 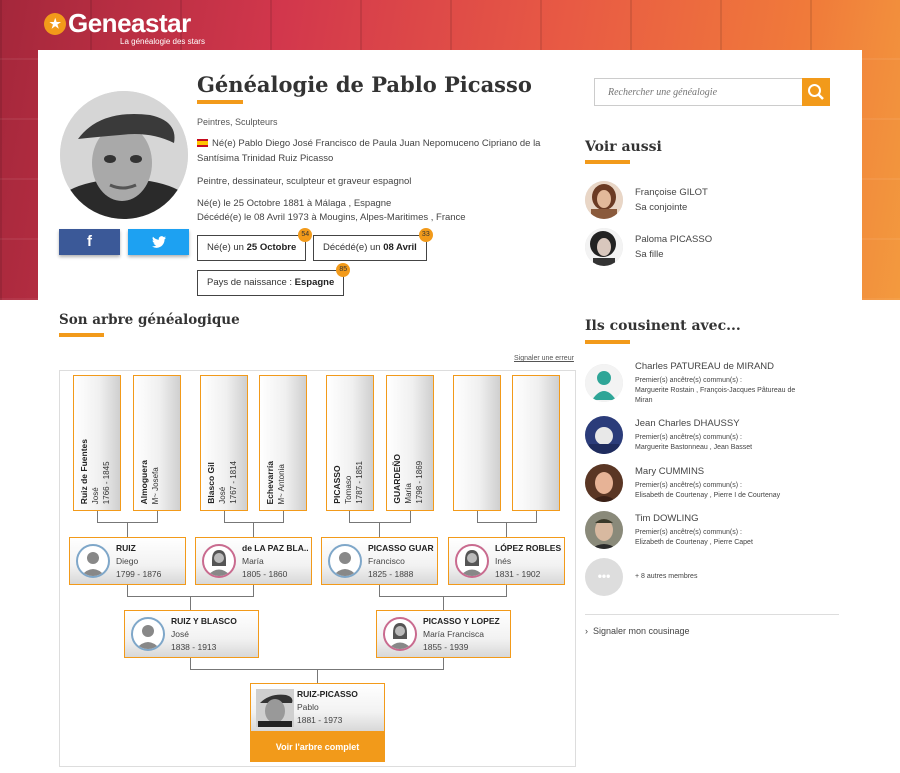 What do you see at coordinates (604, 577) in the screenshot?
I see `more-members-icon: •••` at bounding box center [604, 577].